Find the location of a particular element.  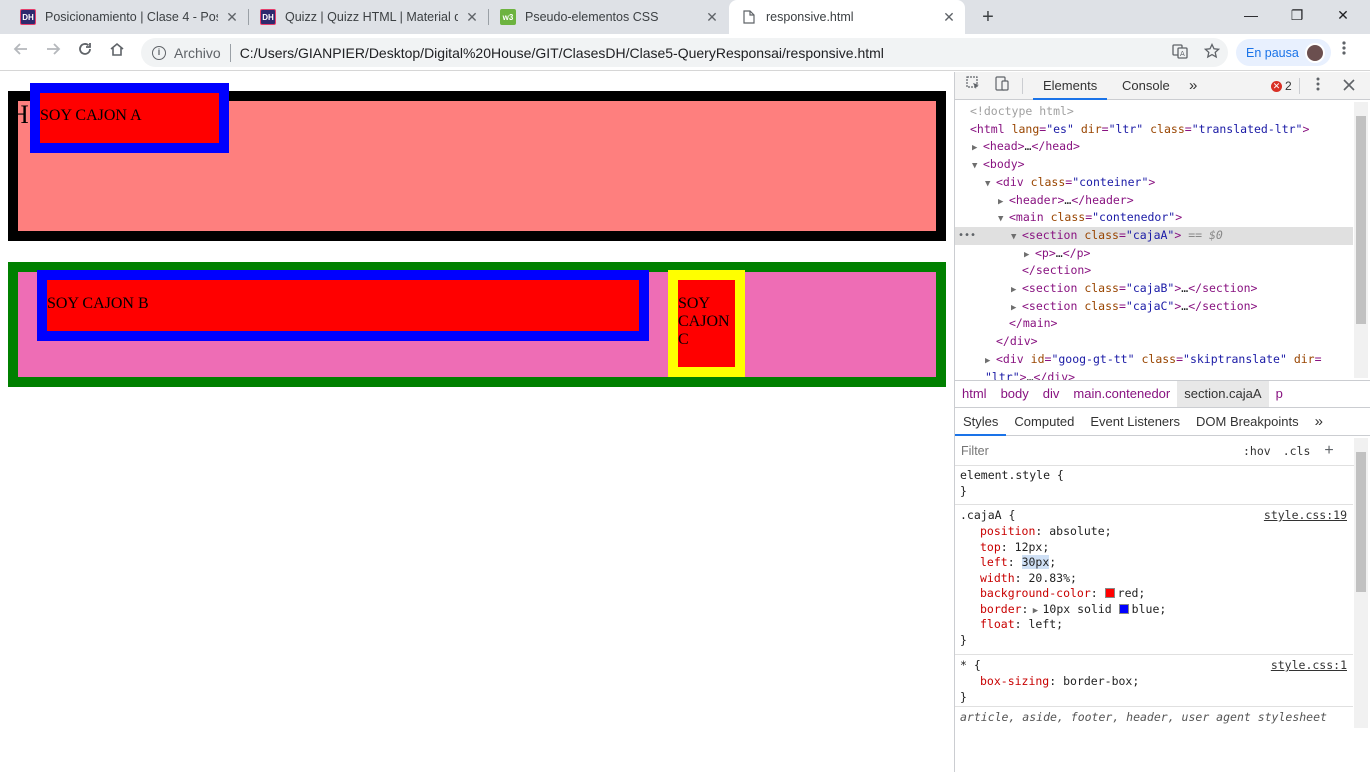

crumb-body: body is located at coordinates (1015, 394).